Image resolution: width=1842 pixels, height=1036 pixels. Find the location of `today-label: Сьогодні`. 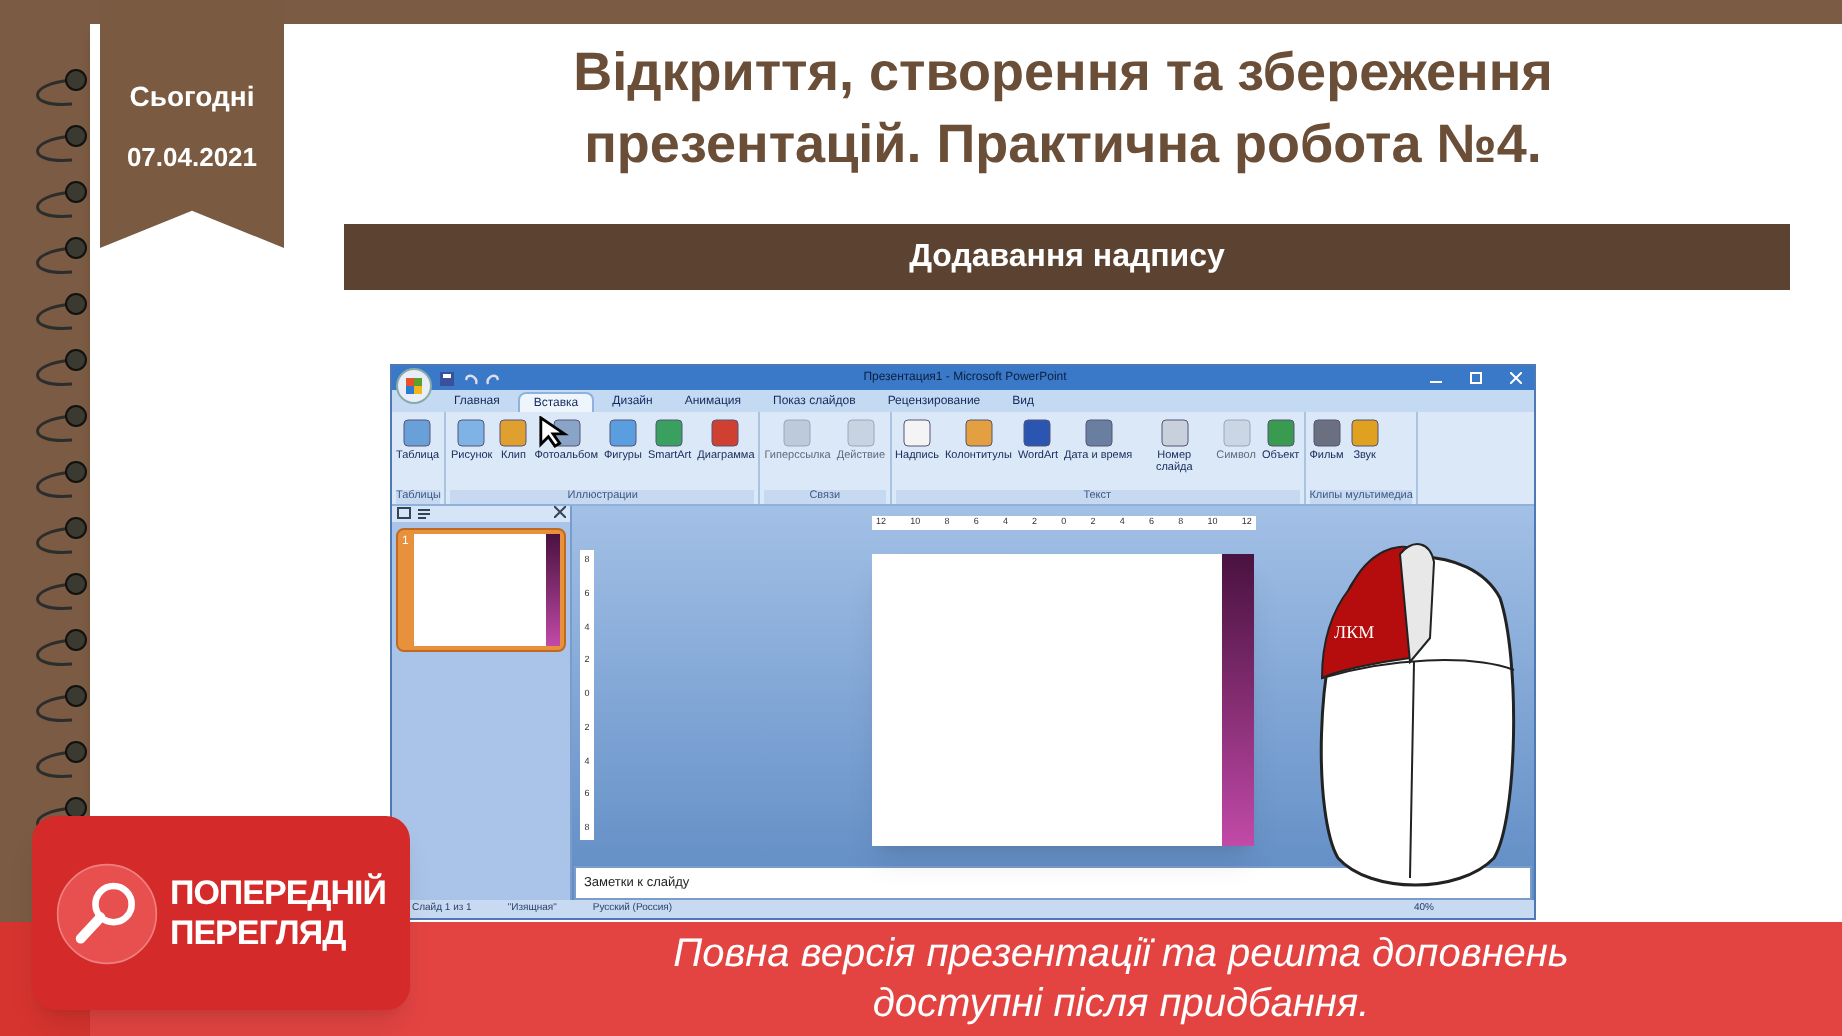

today-label: Сьогодні is located at coordinates (192, 97).